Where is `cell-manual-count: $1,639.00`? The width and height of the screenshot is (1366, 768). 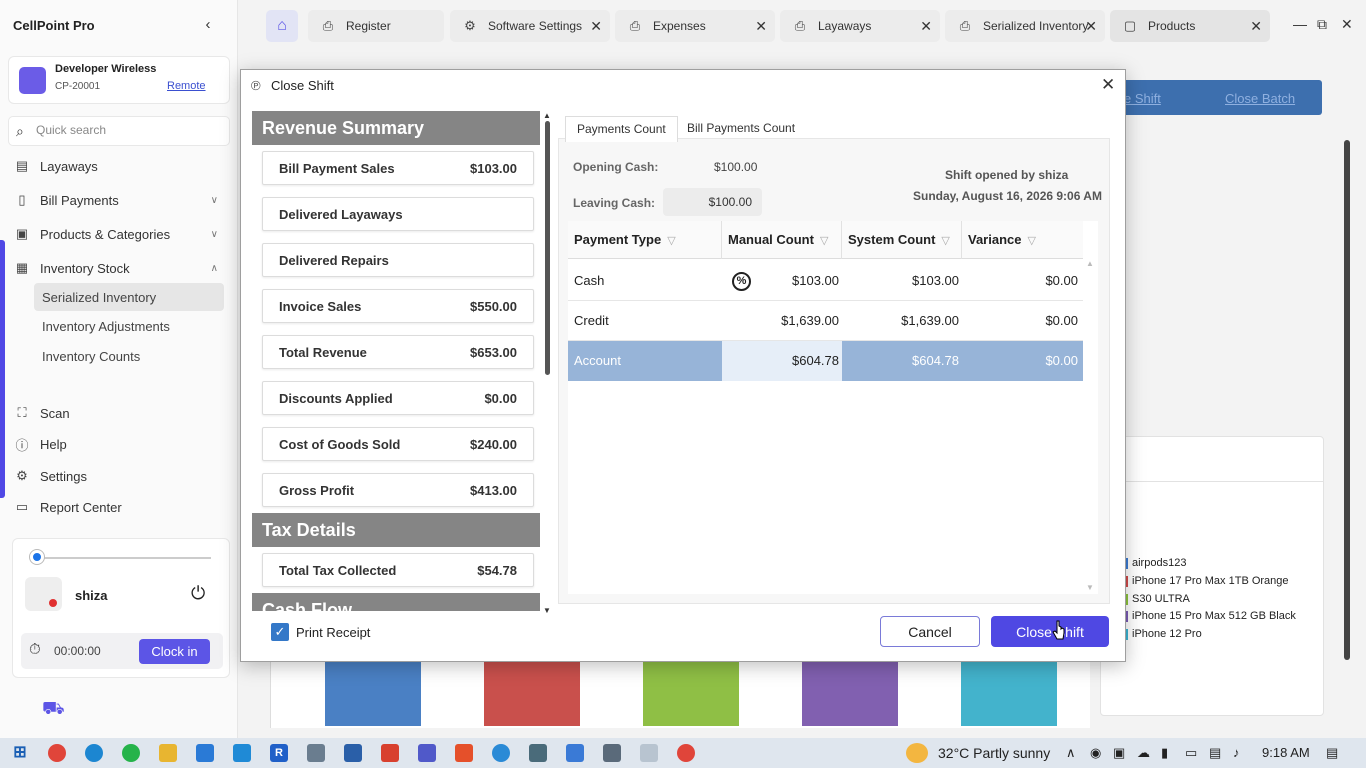 cell-manual-count: $1,639.00 is located at coordinates (780, 321).